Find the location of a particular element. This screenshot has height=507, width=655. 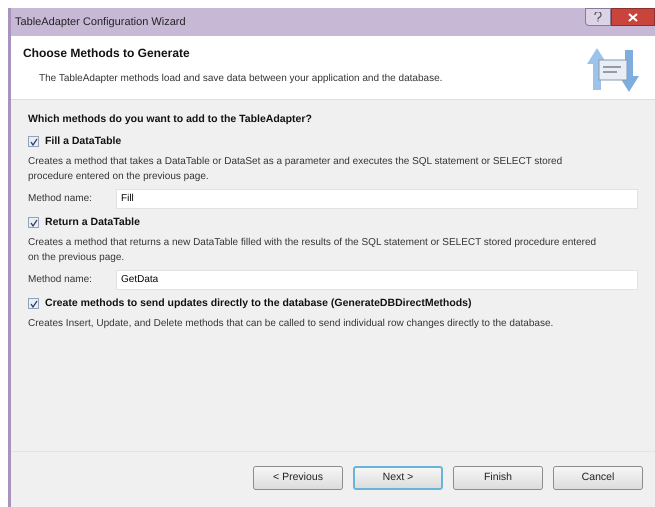

page-title: Choose Methods to Generate is located at coordinates (107, 53).